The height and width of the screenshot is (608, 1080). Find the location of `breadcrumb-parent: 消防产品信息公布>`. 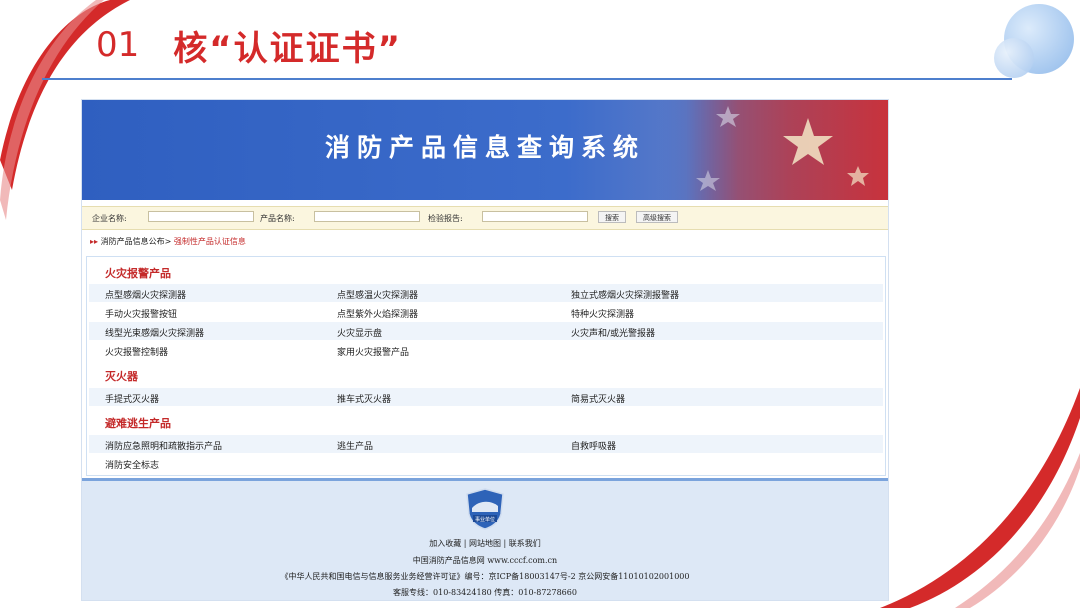

breadcrumb-parent: 消防产品信息公布> is located at coordinates (136, 241).